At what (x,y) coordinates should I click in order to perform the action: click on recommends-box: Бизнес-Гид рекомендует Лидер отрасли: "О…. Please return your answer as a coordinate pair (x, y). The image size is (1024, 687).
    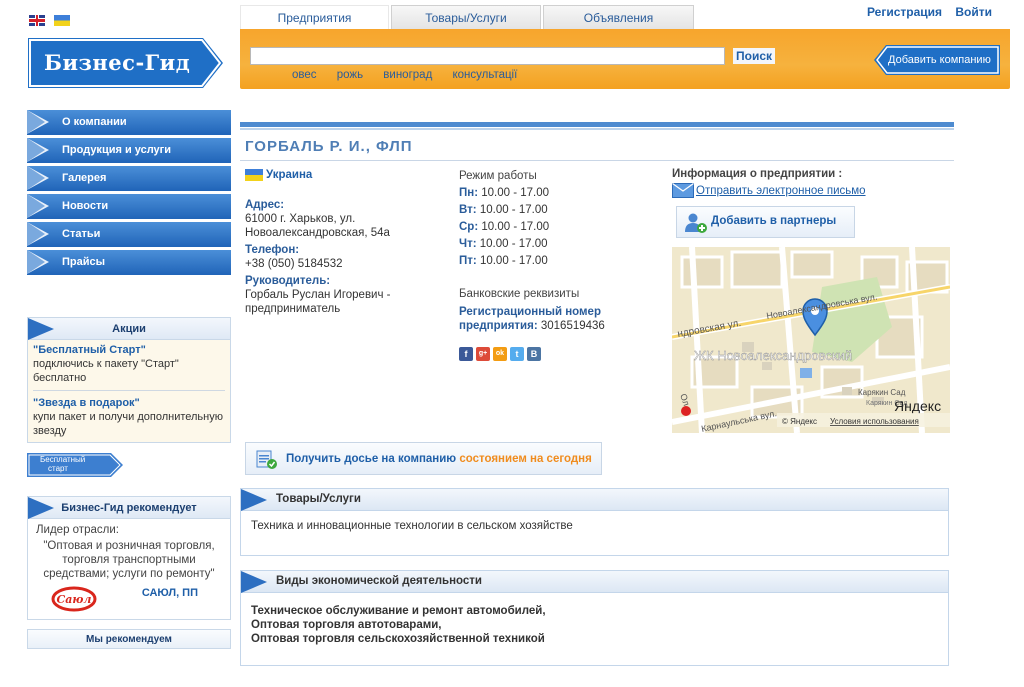
    Looking at the image, I should click on (129, 558).